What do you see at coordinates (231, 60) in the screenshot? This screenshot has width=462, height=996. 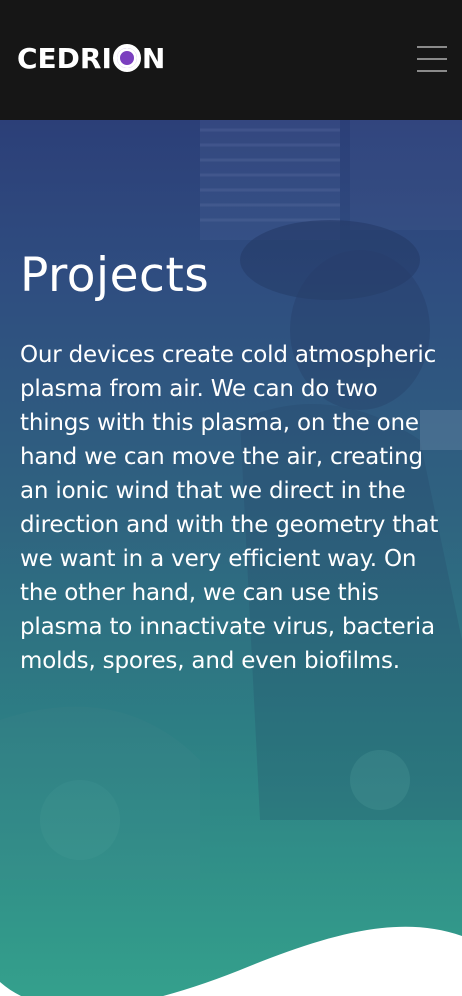 I see `site-header: CEDRI N` at bounding box center [231, 60].